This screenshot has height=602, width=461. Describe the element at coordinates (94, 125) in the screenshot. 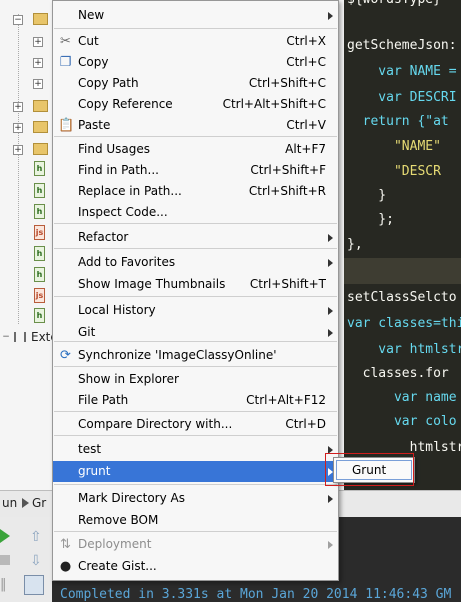

I see `menu-item-label: Paste` at that location.